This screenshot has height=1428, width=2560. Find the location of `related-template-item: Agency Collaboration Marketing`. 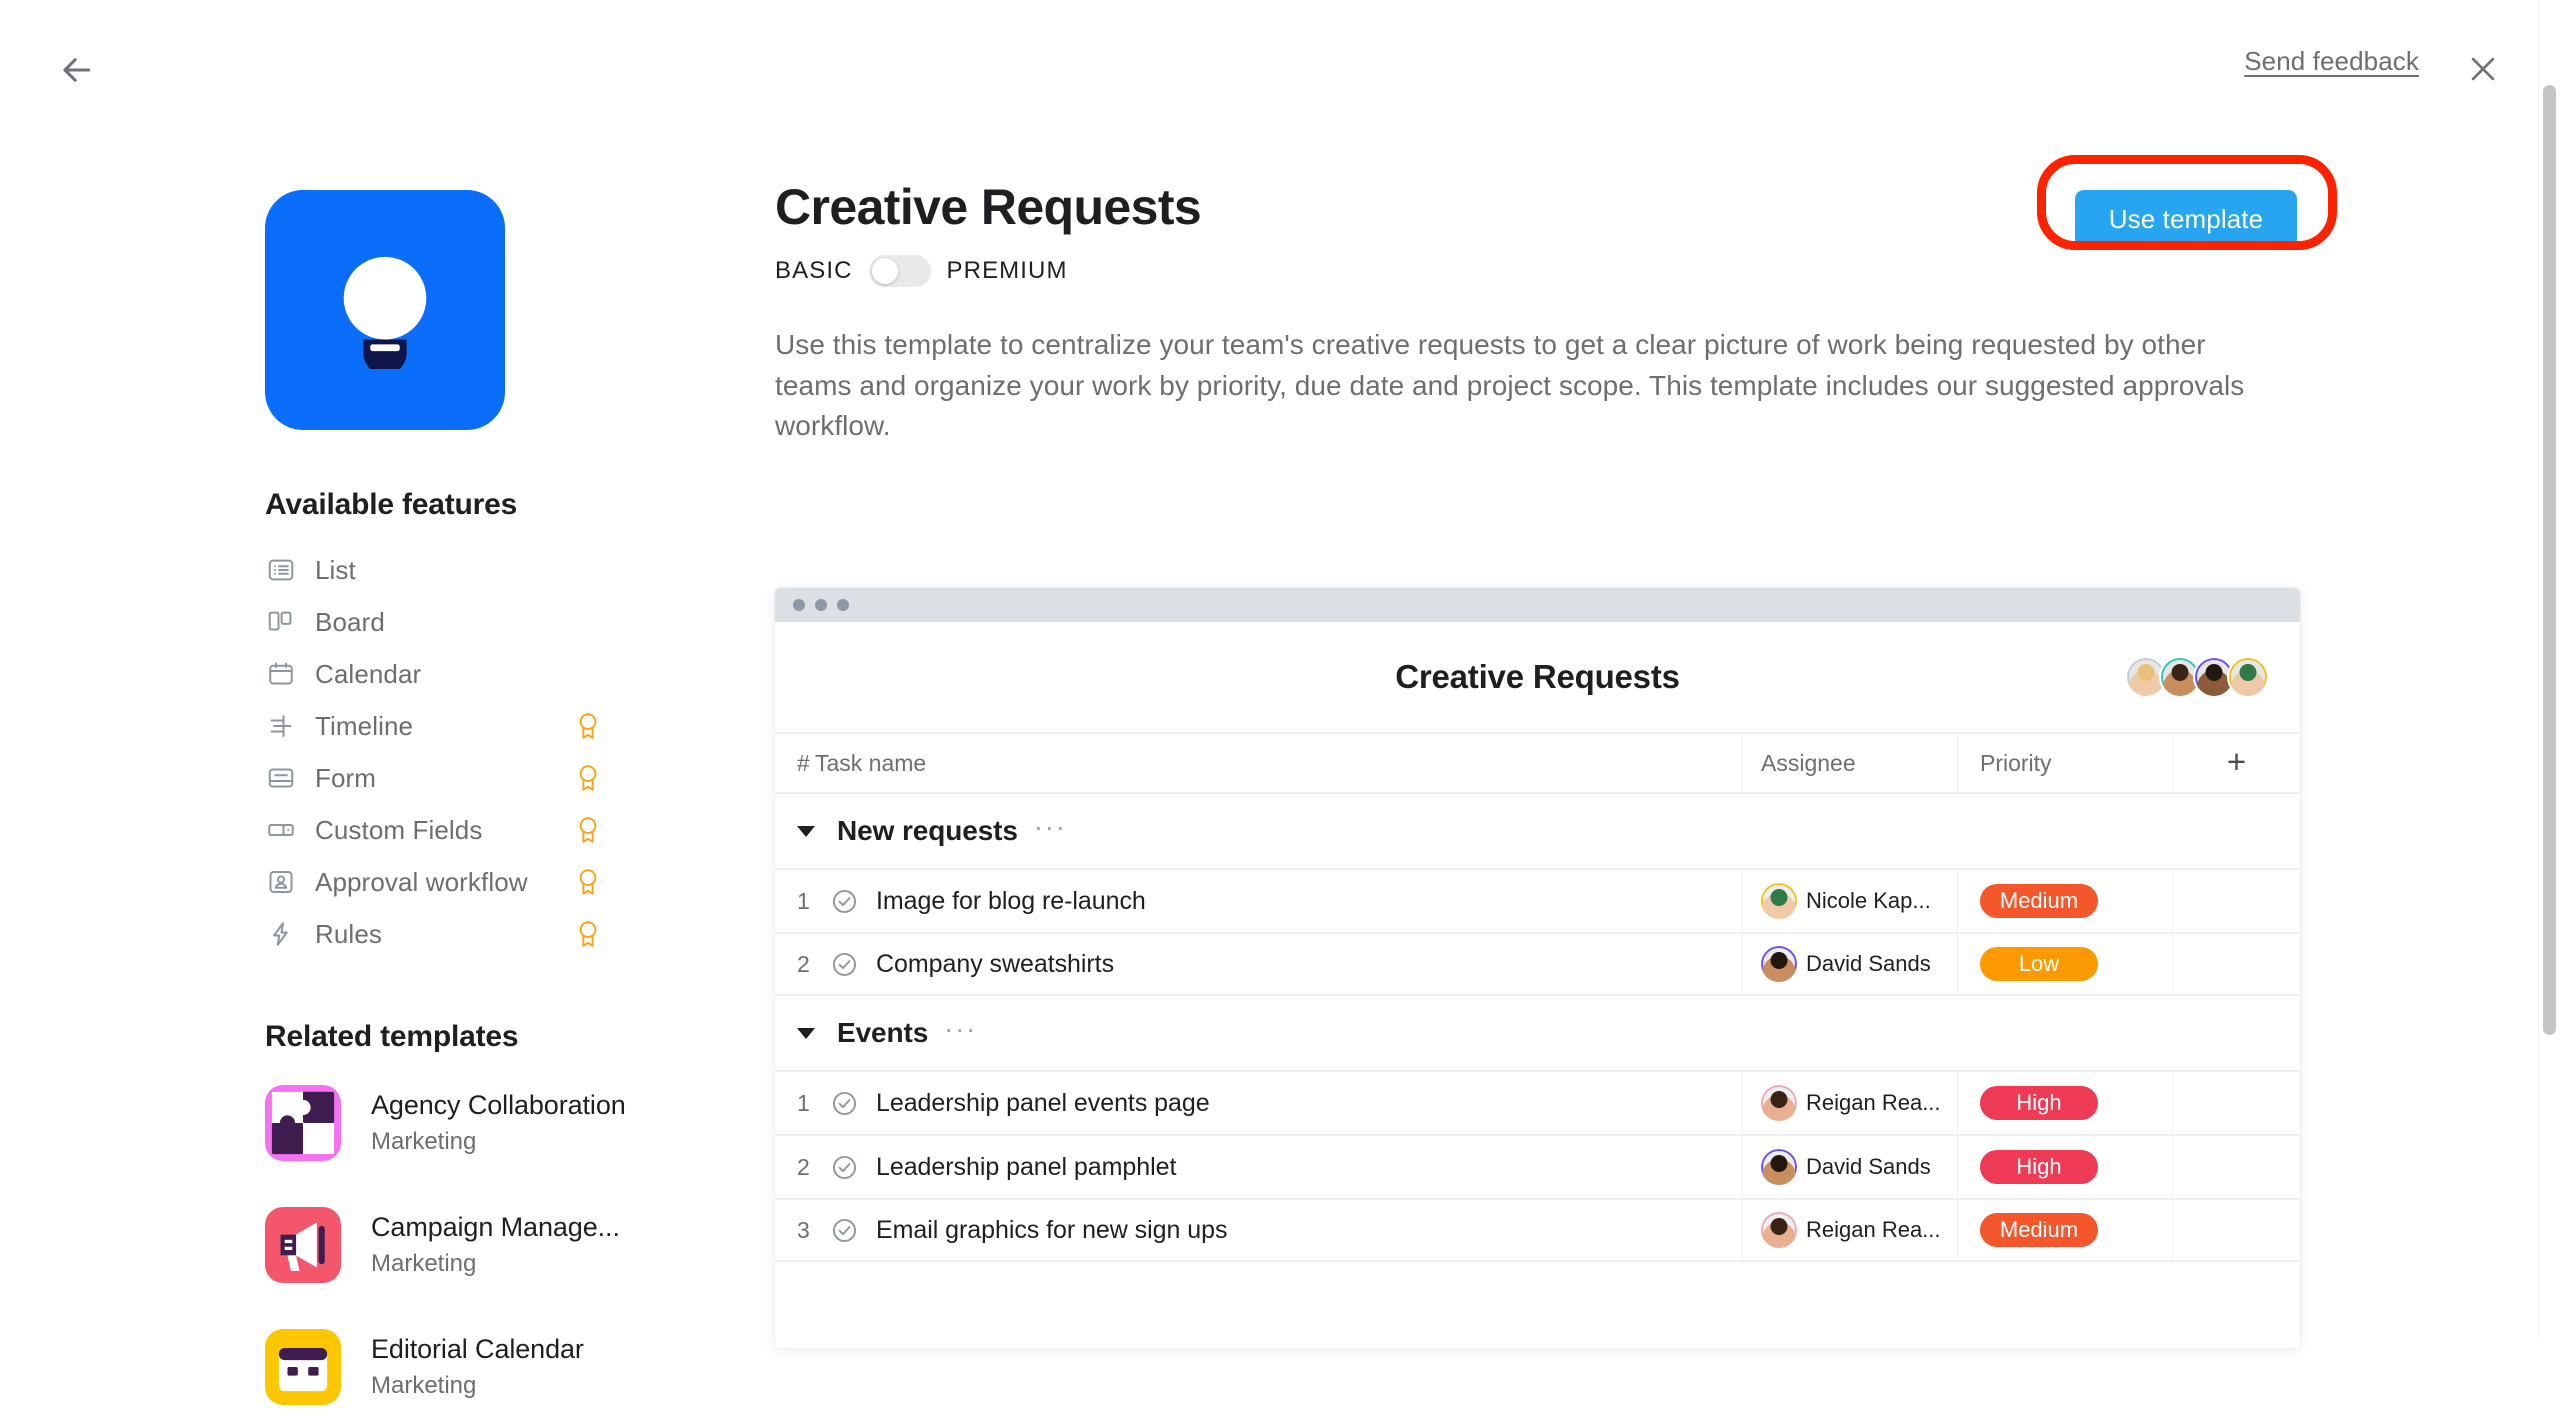

related-template-item: Agency Collaboration Marketing is located at coordinates (500, 1123).